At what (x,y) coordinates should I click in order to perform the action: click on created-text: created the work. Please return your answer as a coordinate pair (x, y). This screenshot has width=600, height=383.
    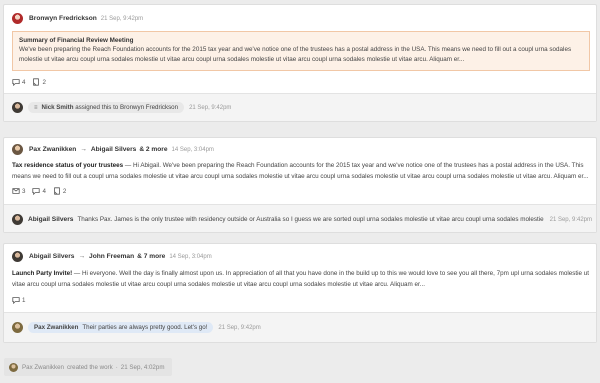
    Looking at the image, I should click on (89, 367).